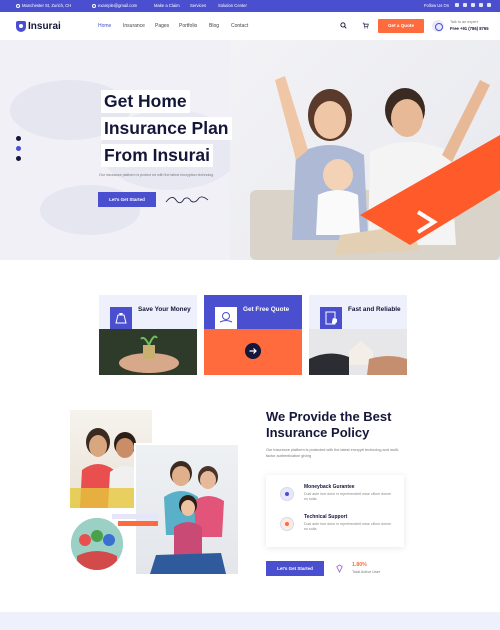  Describe the element at coordinates (94, 6) in the screenshot. I see `mail-icon` at that location.